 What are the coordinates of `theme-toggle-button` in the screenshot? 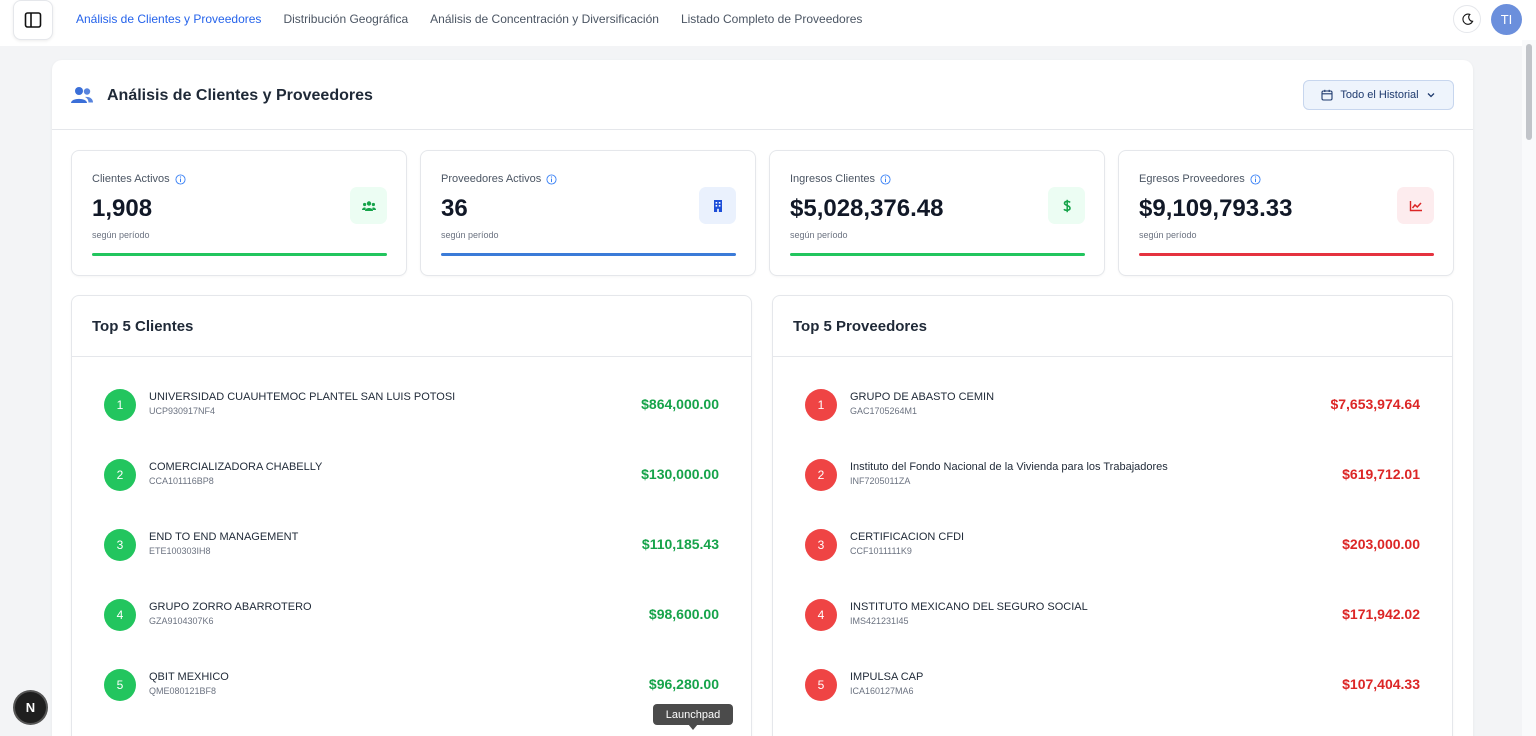 It's located at (1467, 19).